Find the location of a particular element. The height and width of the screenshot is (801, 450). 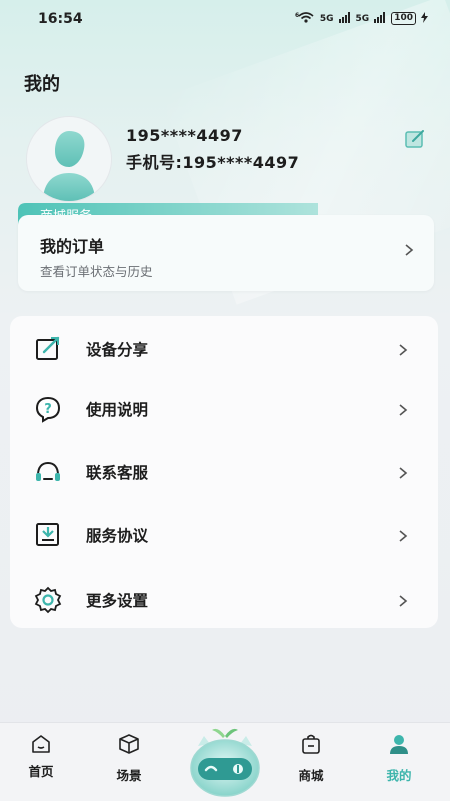

wifi-tag: 6 is located at coordinates (297, 15).